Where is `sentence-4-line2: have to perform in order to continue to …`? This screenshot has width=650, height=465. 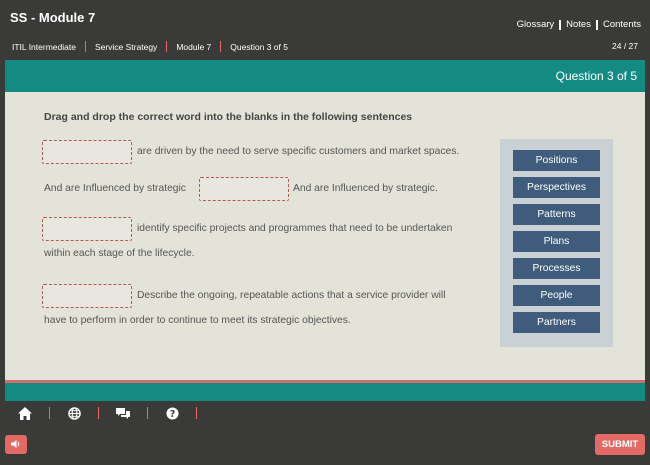
sentence-4-line2: have to perform in order to continue to … is located at coordinates (197, 320).